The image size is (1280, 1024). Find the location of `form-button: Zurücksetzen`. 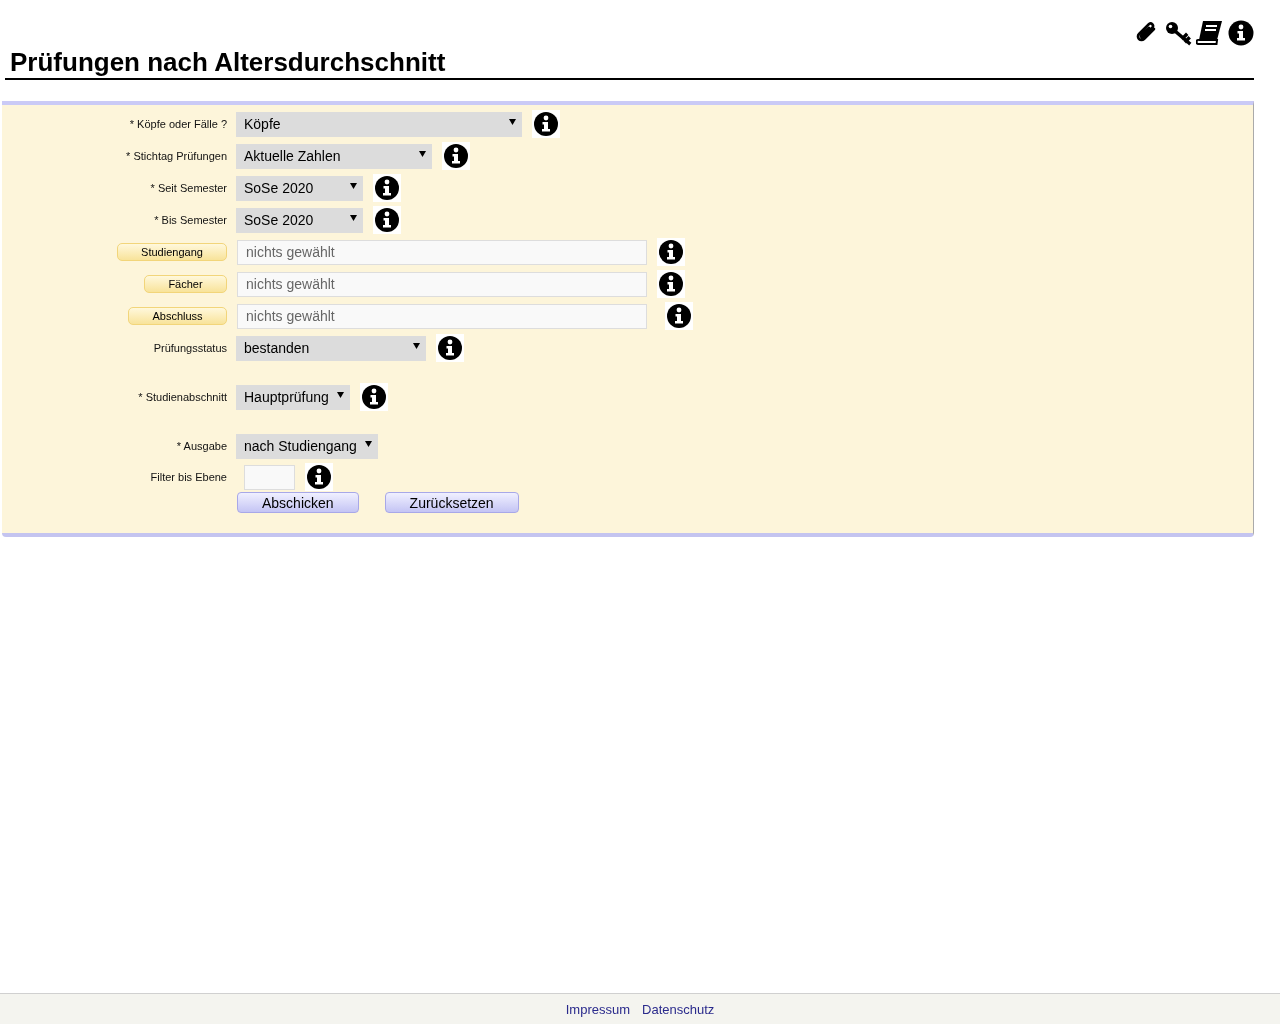

form-button: Zurücksetzen is located at coordinates (451, 502).